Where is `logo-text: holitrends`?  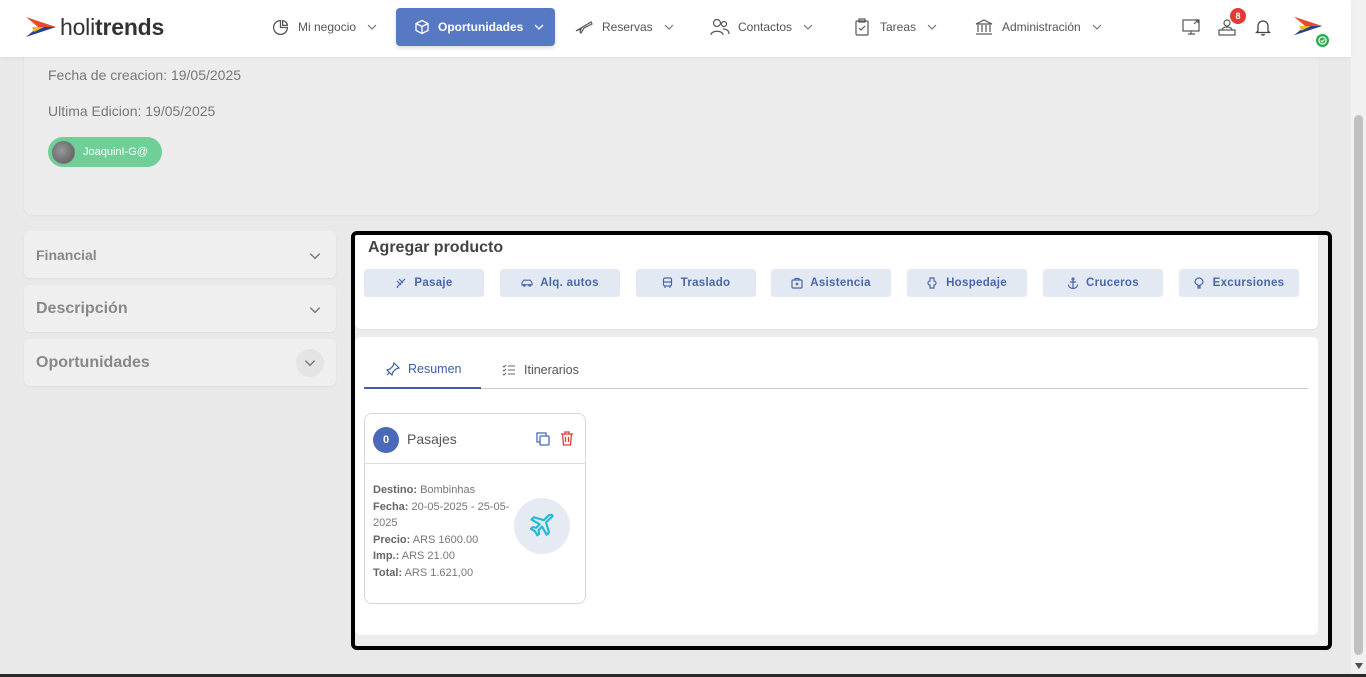
logo-text: holitrends is located at coordinates (112, 26).